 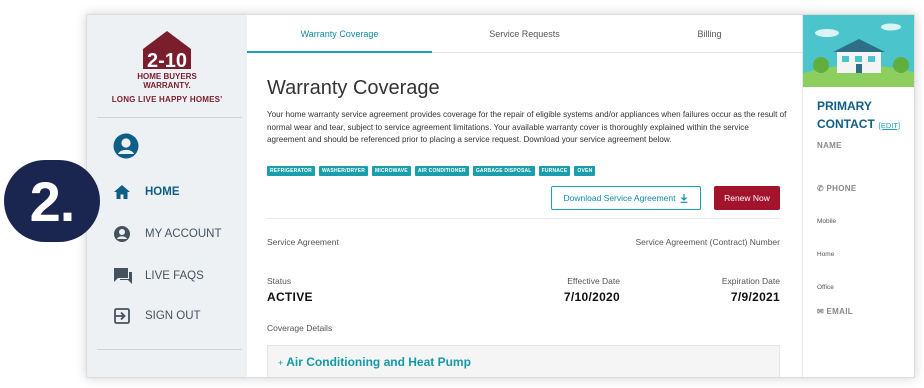 What do you see at coordinates (822, 311) in the screenshot?
I see `email-icon: ✉` at bounding box center [822, 311].